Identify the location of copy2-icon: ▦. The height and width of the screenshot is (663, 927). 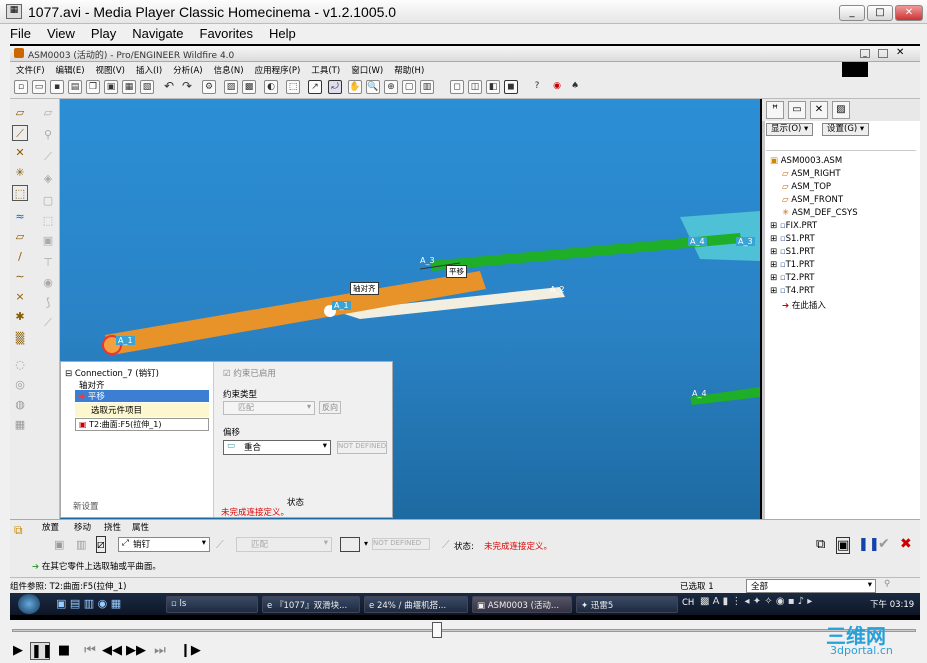
(129, 87).